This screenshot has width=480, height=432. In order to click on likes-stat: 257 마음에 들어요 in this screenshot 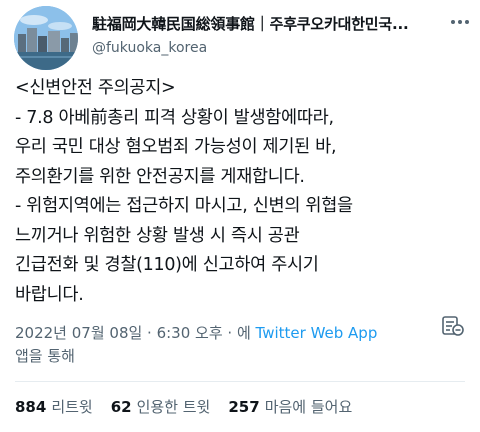, I will do `click(290, 406)`.